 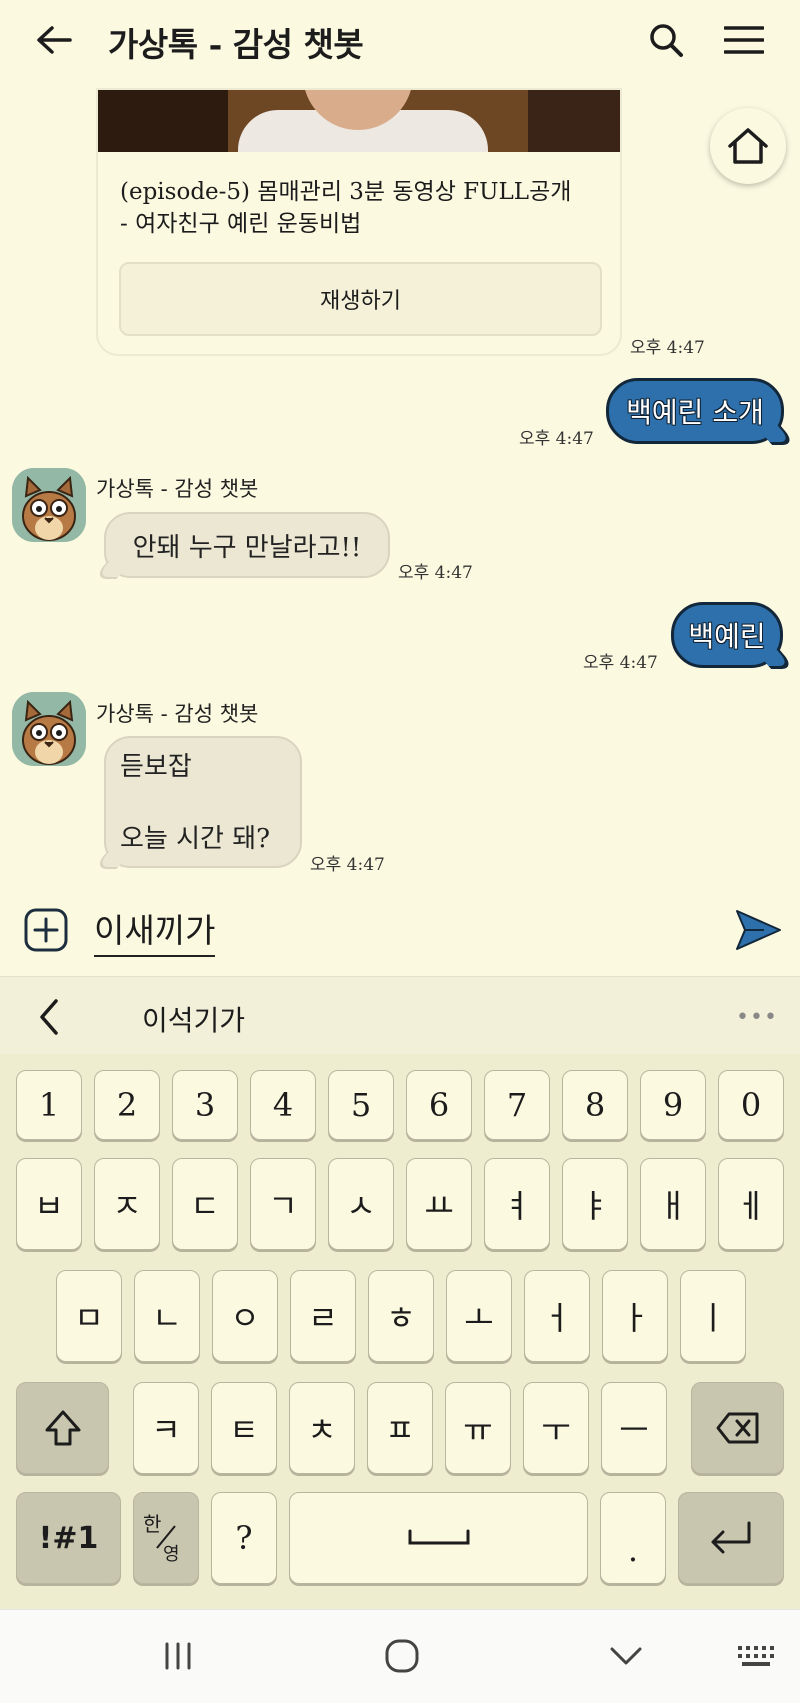 What do you see at coordinates (673, 1204) in the screenshot?
I see `key-row2-8: ㅐ` at bounding box center [673, 1204].